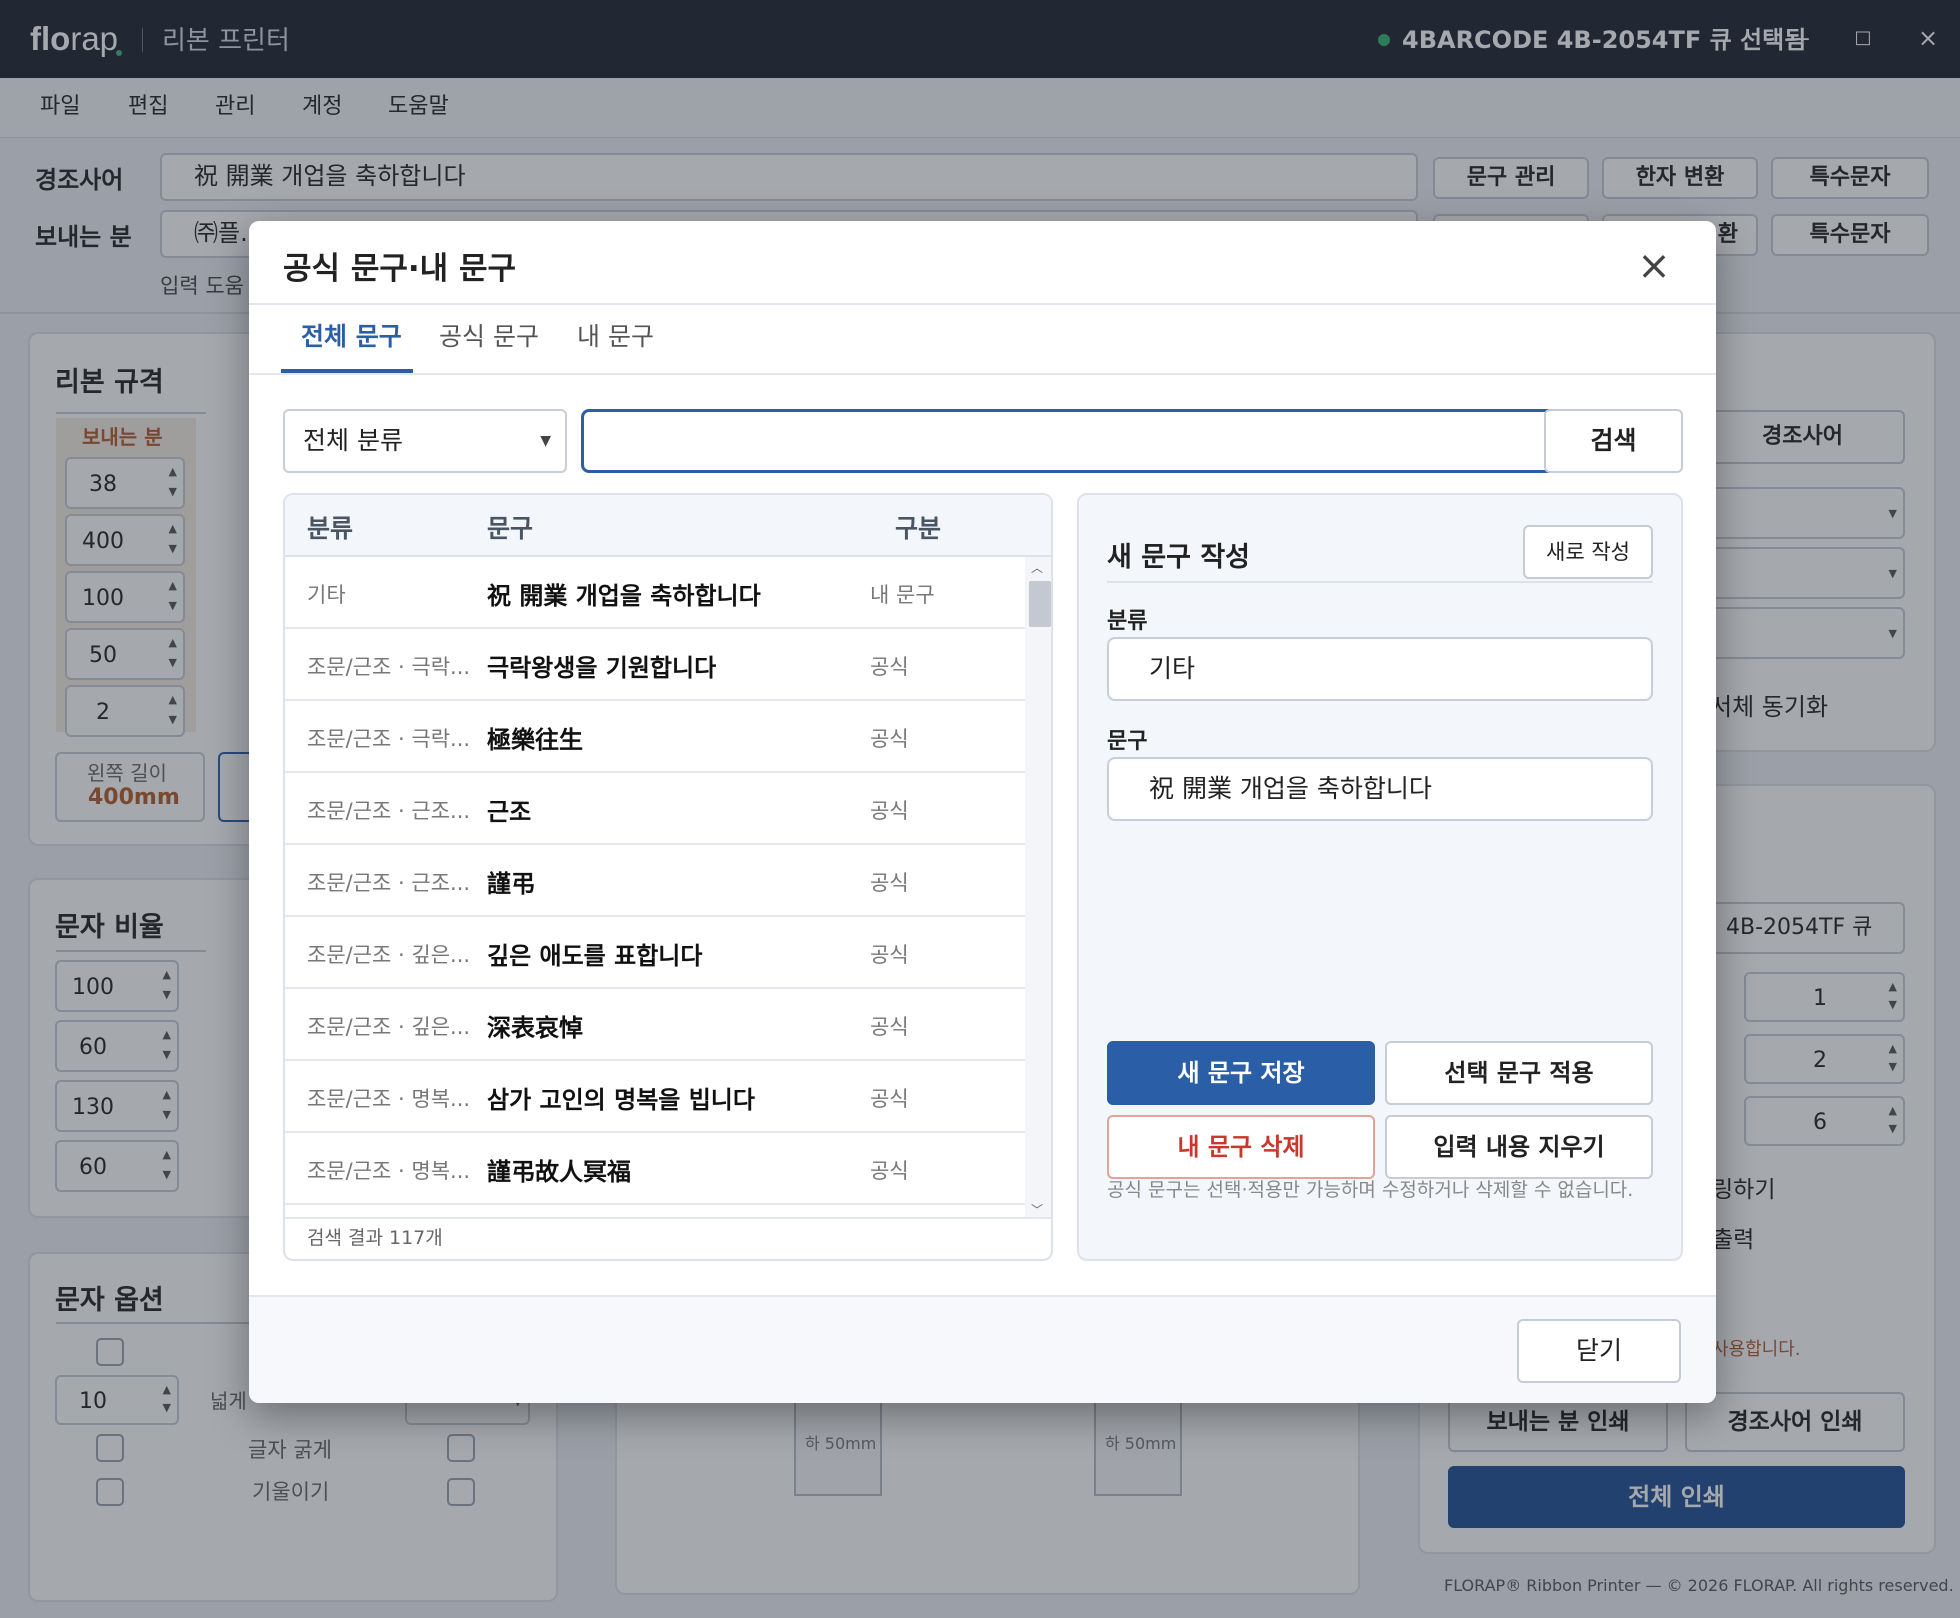 The width and height of the screenshot is (1960, 1618). I want to click on result-count: 검색 결과 117개, so click(375, 1238).